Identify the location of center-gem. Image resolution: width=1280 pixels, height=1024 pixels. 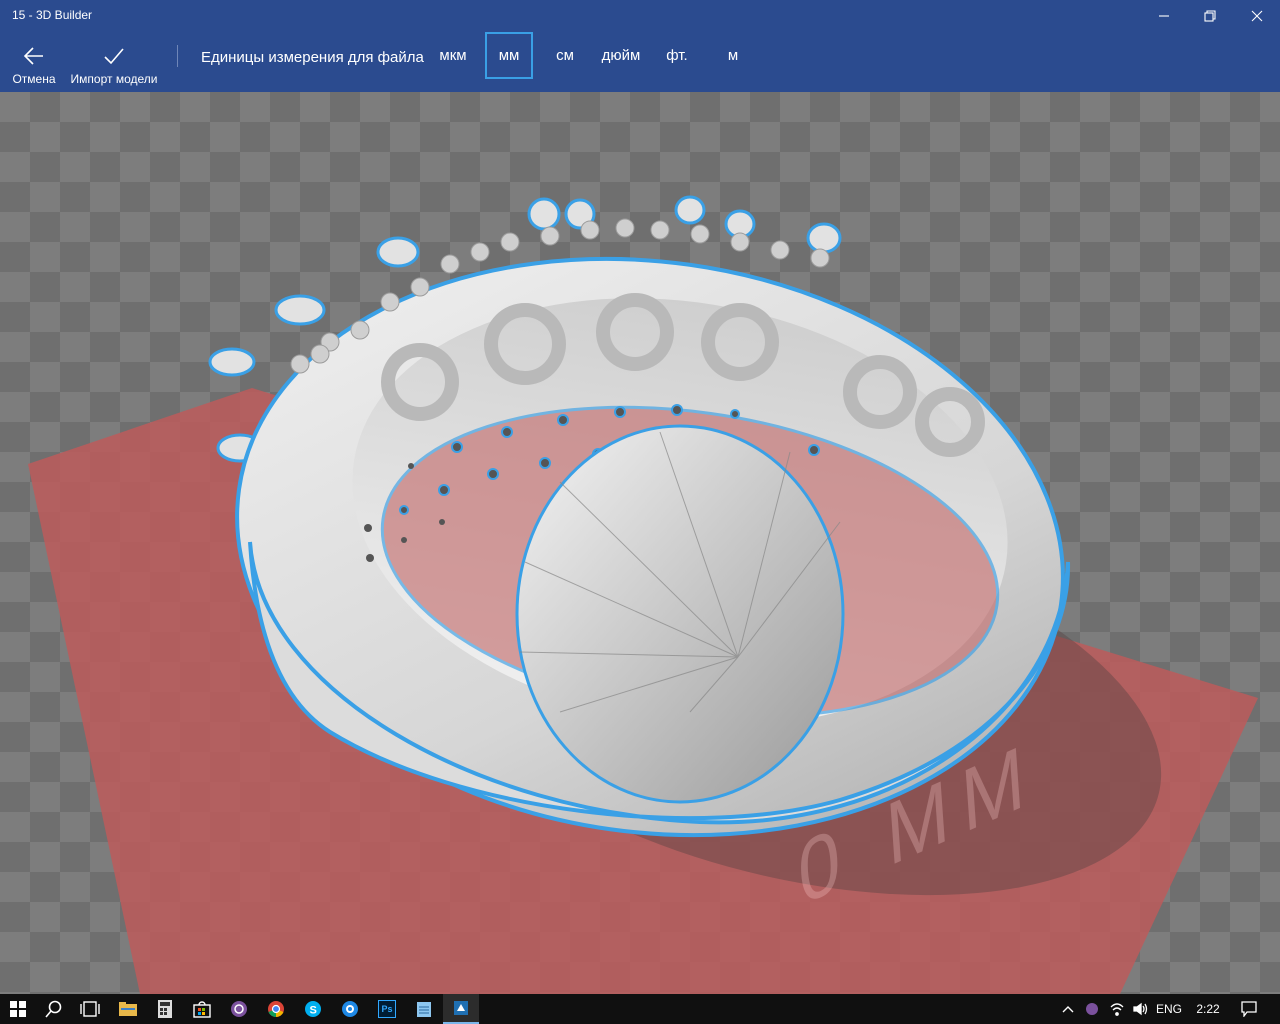
(680, 614).